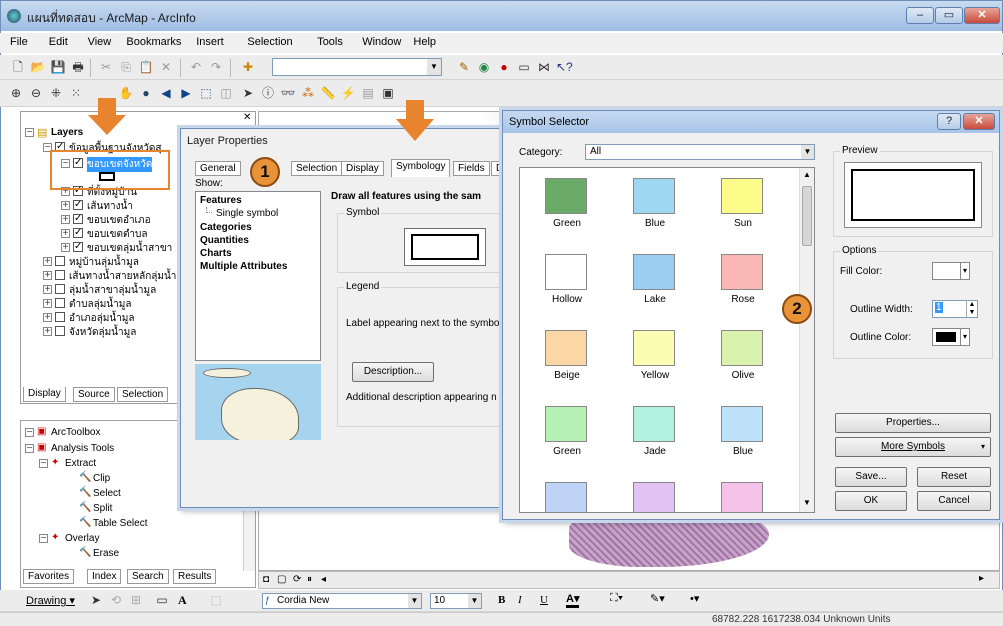  I want to click on tab-display: Display, so click(362, 168).